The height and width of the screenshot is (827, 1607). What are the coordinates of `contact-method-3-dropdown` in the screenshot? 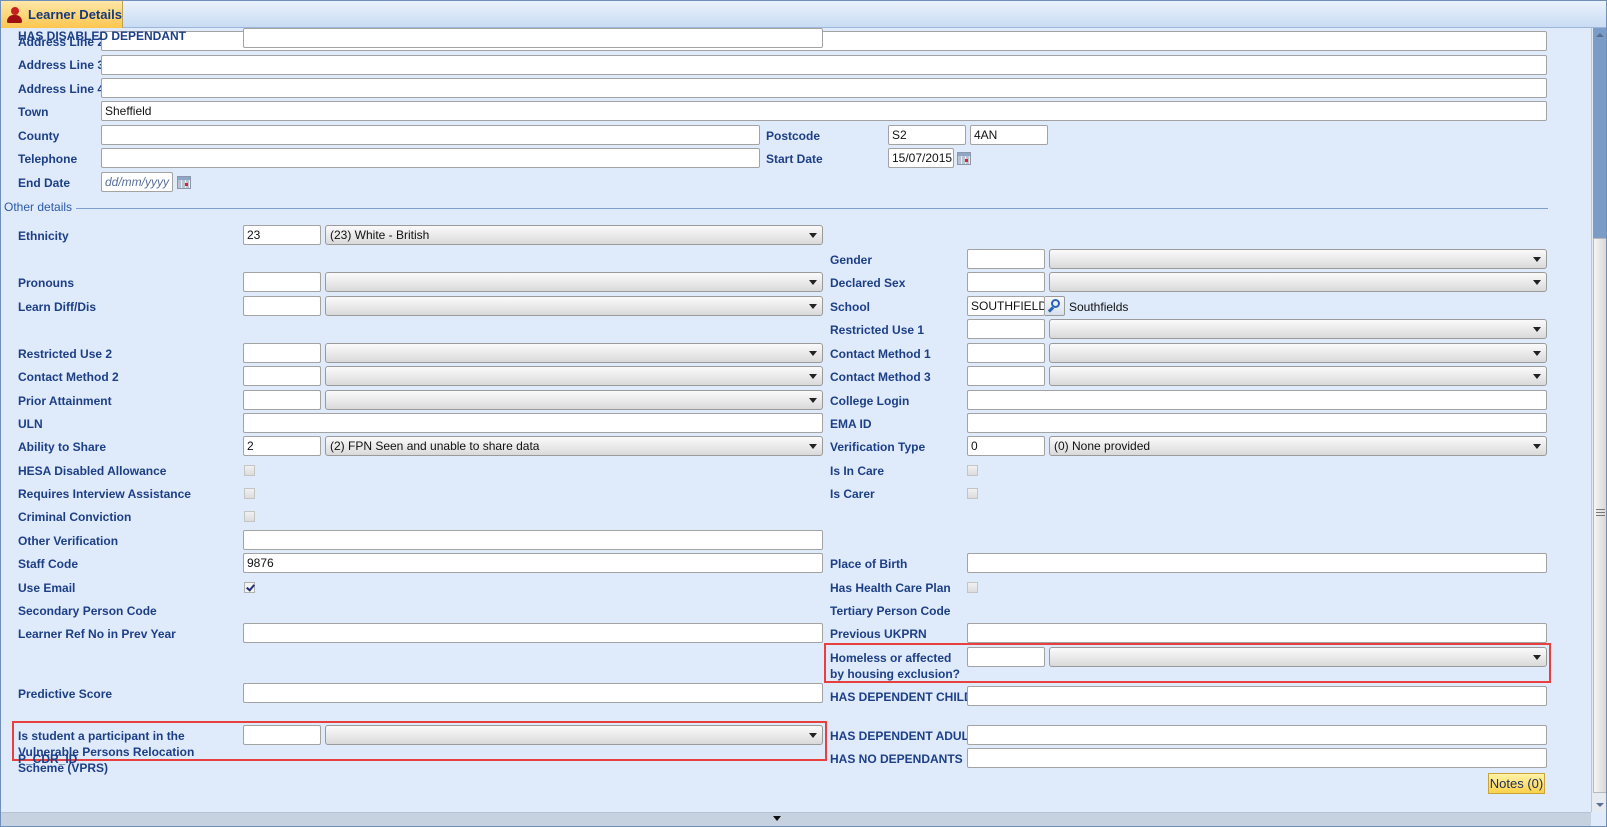 It's located at (1298, 376).